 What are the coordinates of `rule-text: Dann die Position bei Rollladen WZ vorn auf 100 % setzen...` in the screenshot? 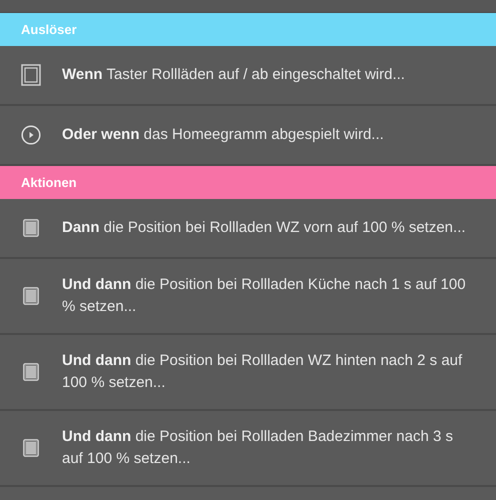 It's located at (264, 228).